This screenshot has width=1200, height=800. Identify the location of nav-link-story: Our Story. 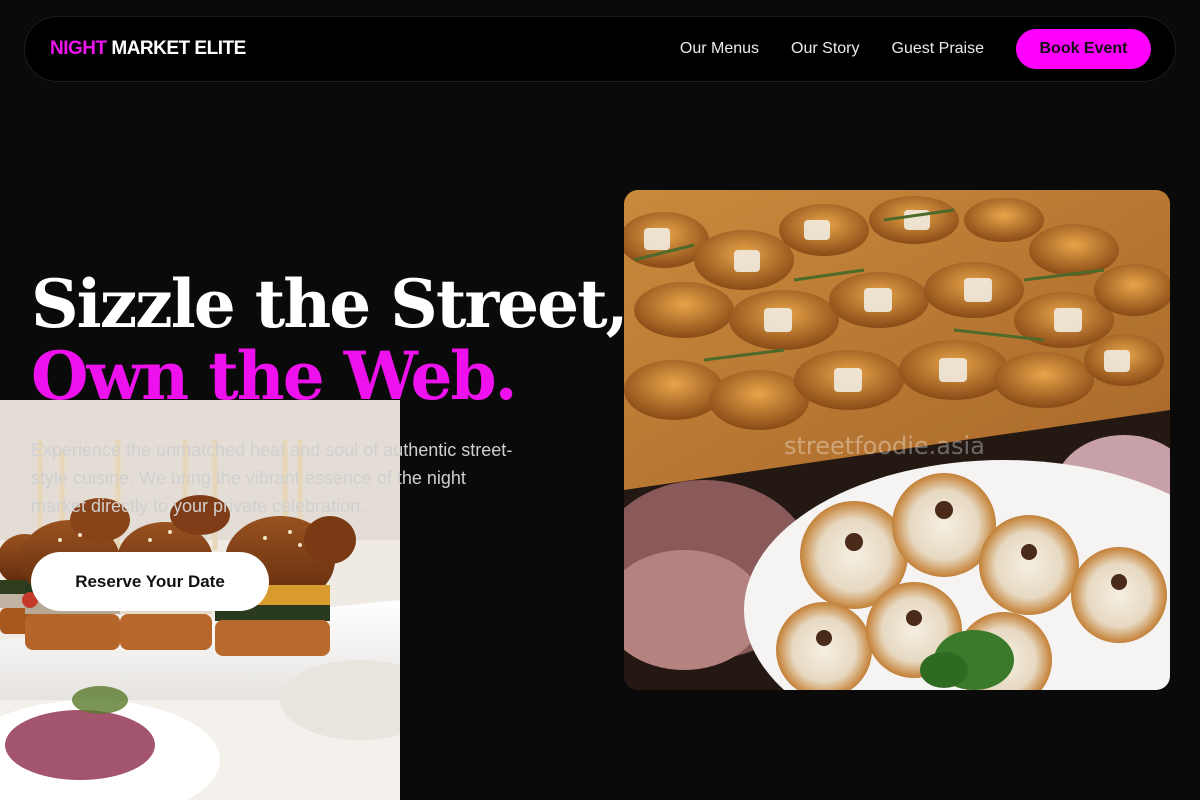
(825, 49).